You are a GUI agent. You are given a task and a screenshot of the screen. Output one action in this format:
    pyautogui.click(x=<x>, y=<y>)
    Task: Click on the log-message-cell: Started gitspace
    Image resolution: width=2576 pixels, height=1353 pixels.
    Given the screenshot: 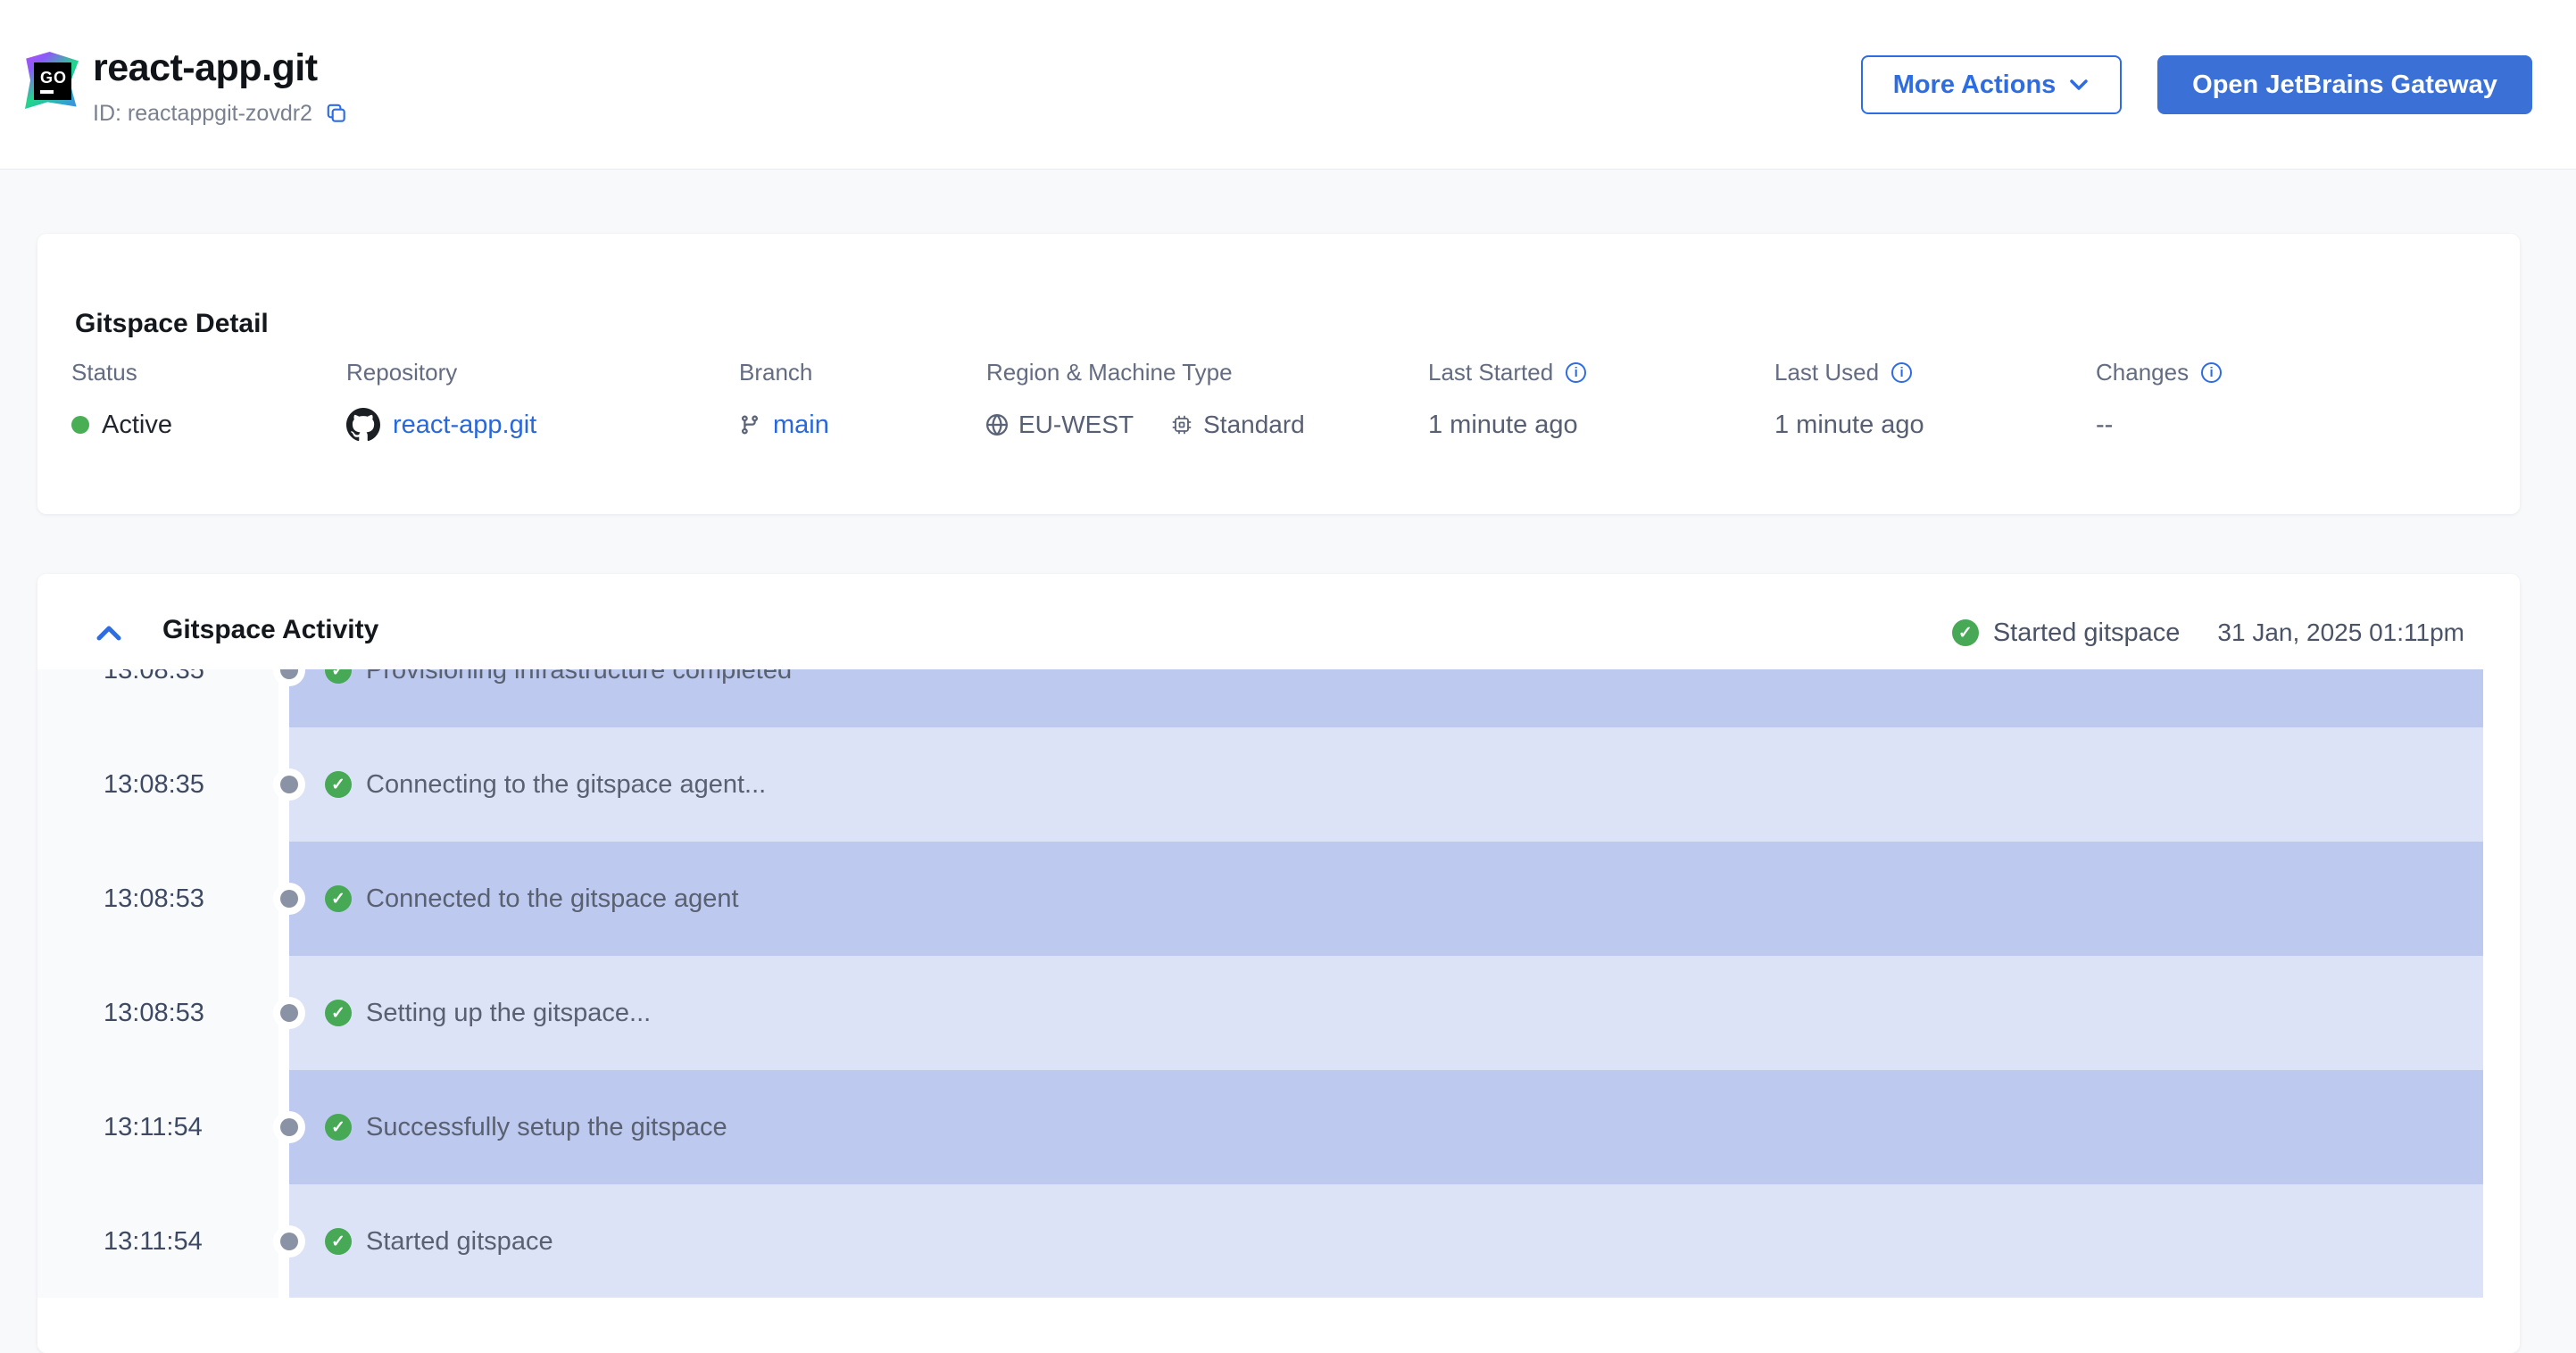 What is the action you would take?
    pyautogui.click(x=1386, y=1241)
    